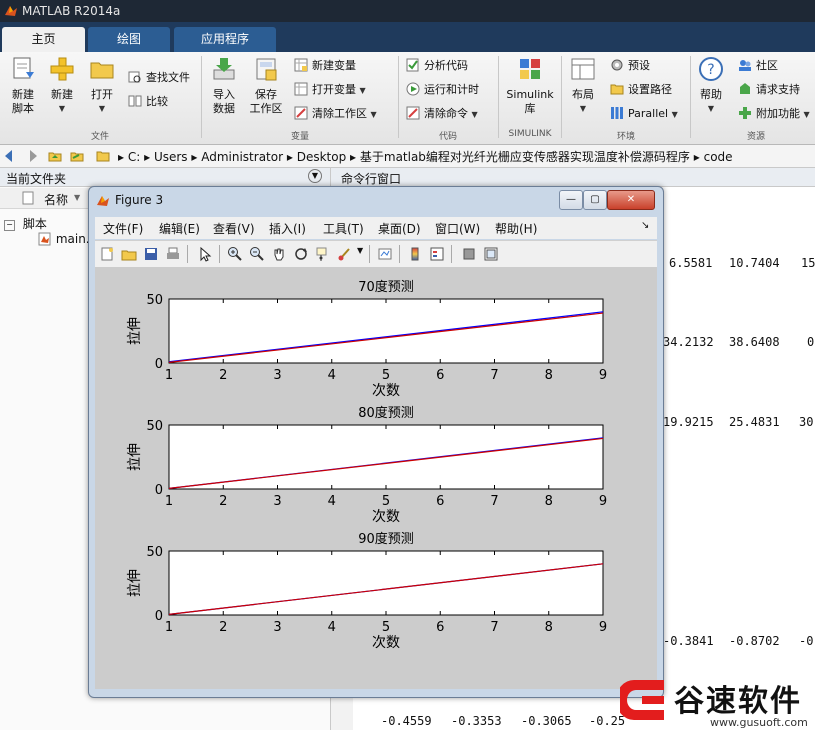 The image size is (815, 730). I want to click on plot-area, so click(386, 457).